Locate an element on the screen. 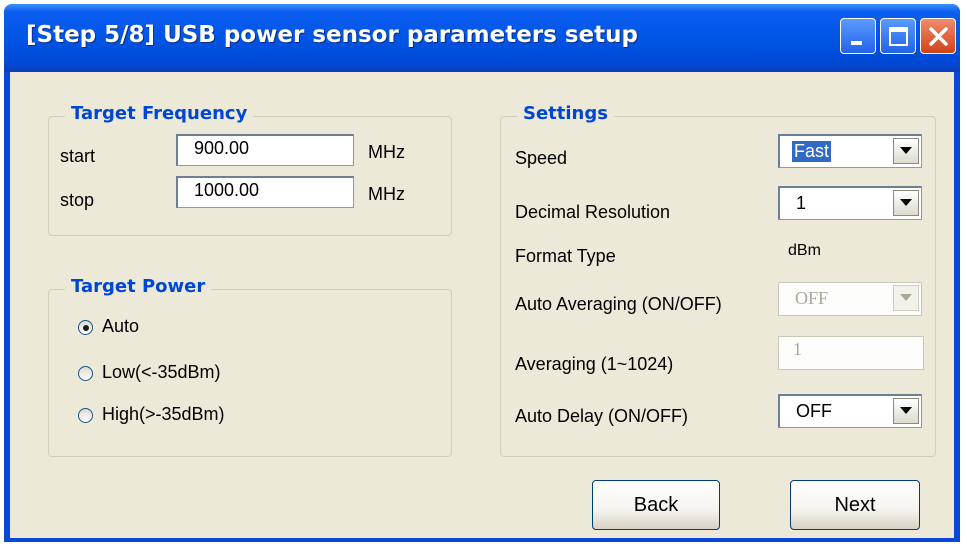 This screenshot has width=967, height=548. target-frequency-legend: Target Frequency is located at coordinates (159, 113).